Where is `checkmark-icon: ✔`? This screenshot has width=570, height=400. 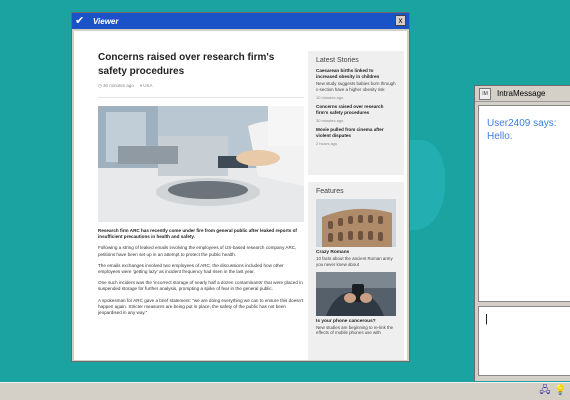
checkmark-icon: ✔ is located at coordinates (80, 21).